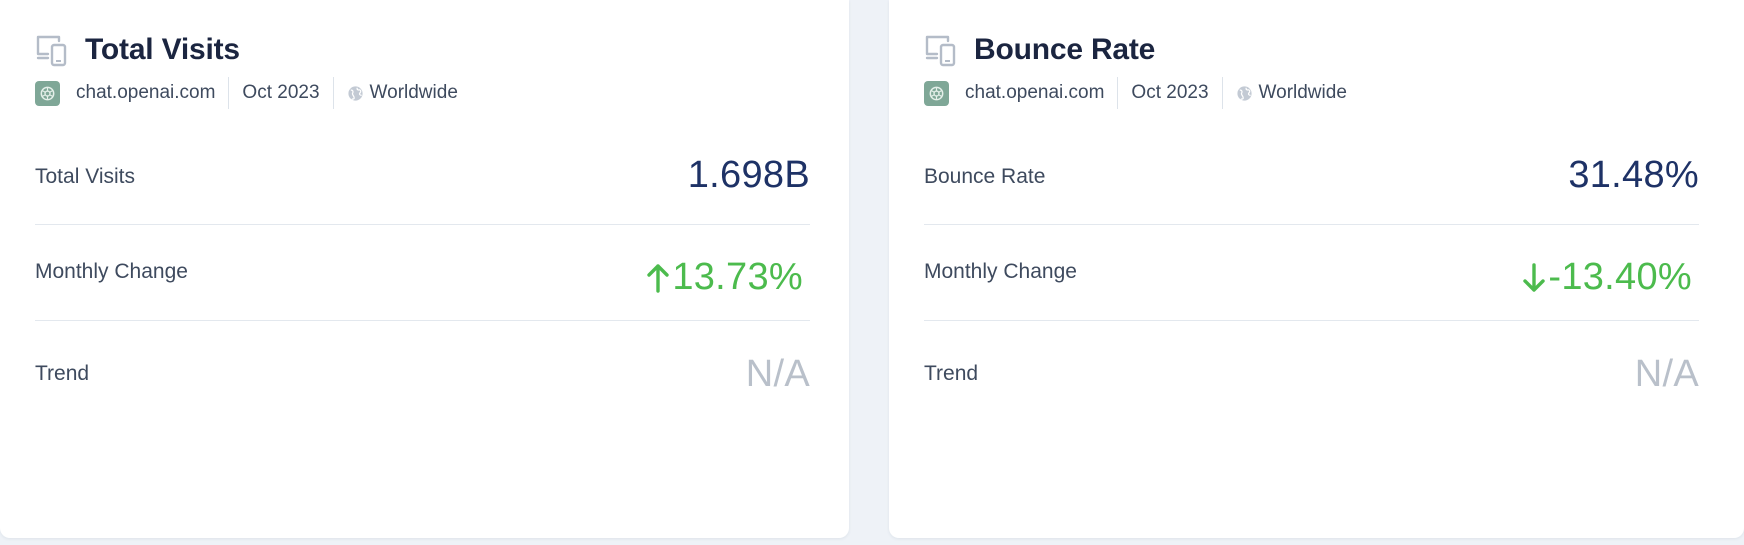 Image resolution: width=1744 pixels, height=545 pixels. Describe the element at coordinates (985, 176) in the screenshot. I see `metric-label: Bounce Rate` at that location.